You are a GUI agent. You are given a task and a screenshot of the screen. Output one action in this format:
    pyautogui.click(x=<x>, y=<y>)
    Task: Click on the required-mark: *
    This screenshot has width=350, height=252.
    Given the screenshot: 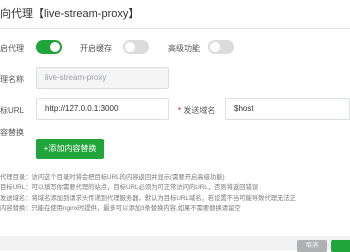 What is the action you would take?
    pyautogui.click(x=180, y=110)
    